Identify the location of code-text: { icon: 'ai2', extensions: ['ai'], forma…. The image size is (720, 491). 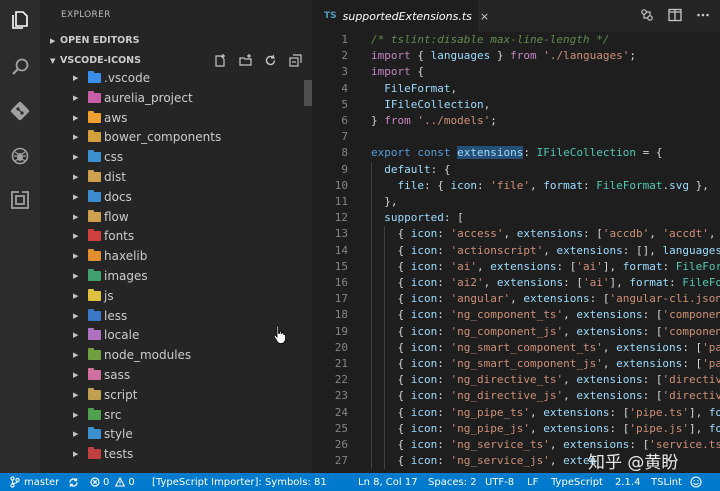
(545, 283).